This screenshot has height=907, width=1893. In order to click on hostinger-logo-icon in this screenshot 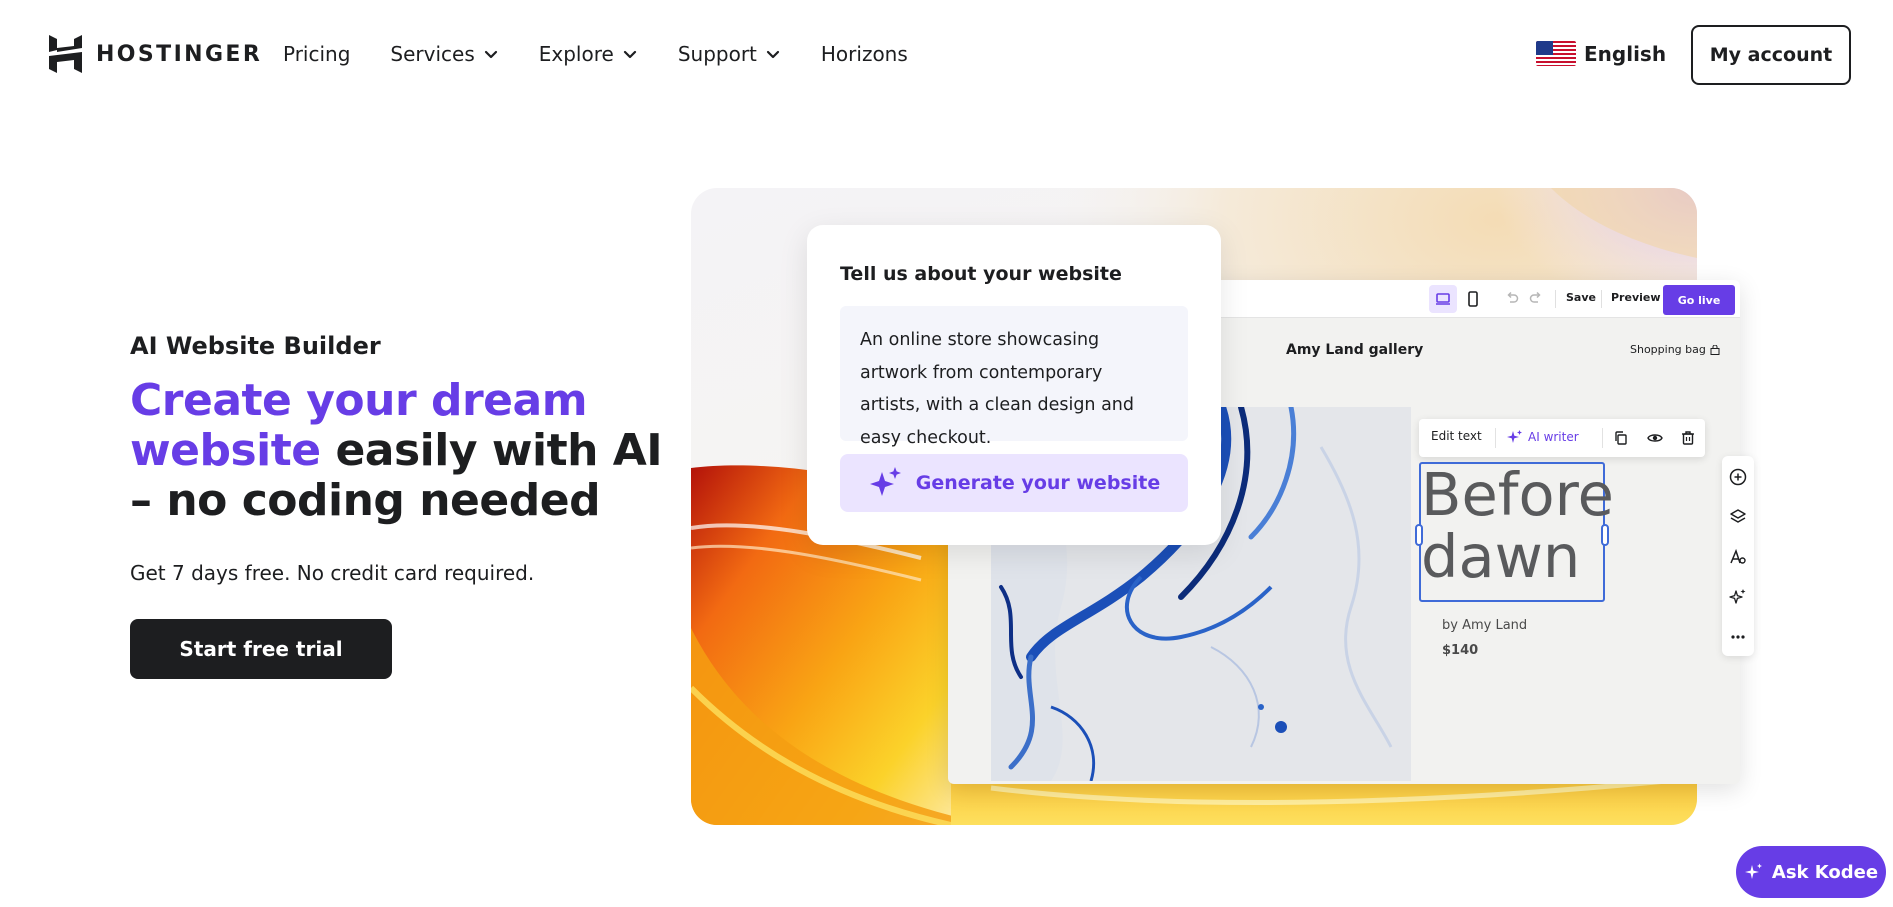, I will do `click(65, 54)`.